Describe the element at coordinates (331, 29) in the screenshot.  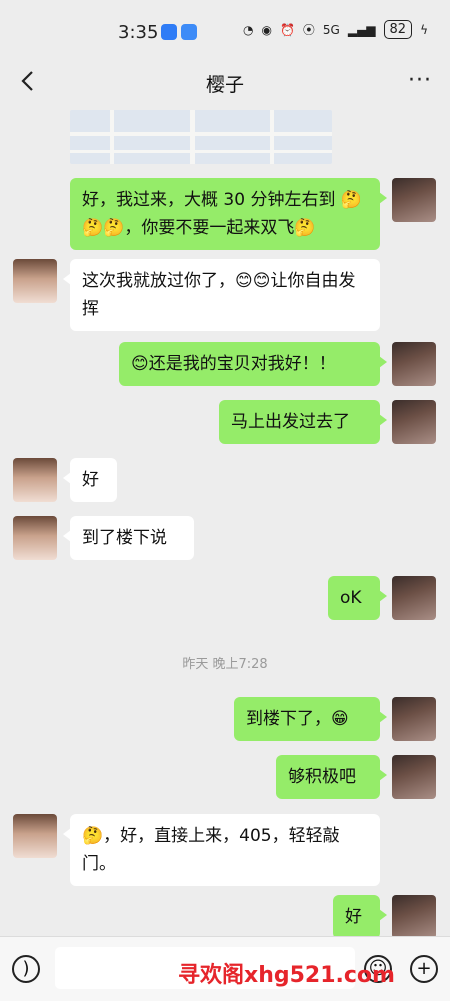
I see `network-label: 5G` at that location.